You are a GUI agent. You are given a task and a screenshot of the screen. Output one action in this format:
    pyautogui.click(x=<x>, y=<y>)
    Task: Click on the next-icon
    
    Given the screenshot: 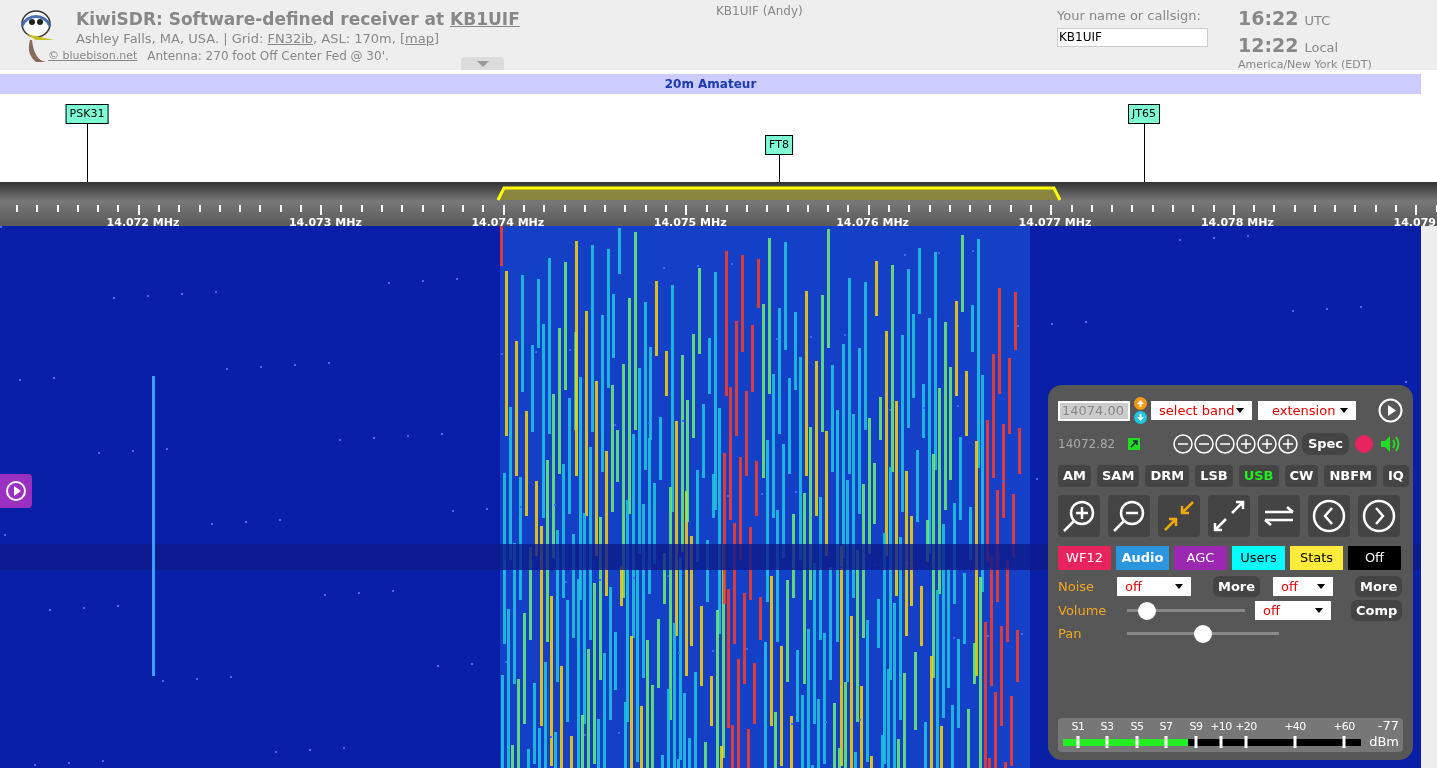 What is the action you would take?
    pyautogui.click(x=1379, y=516)
    